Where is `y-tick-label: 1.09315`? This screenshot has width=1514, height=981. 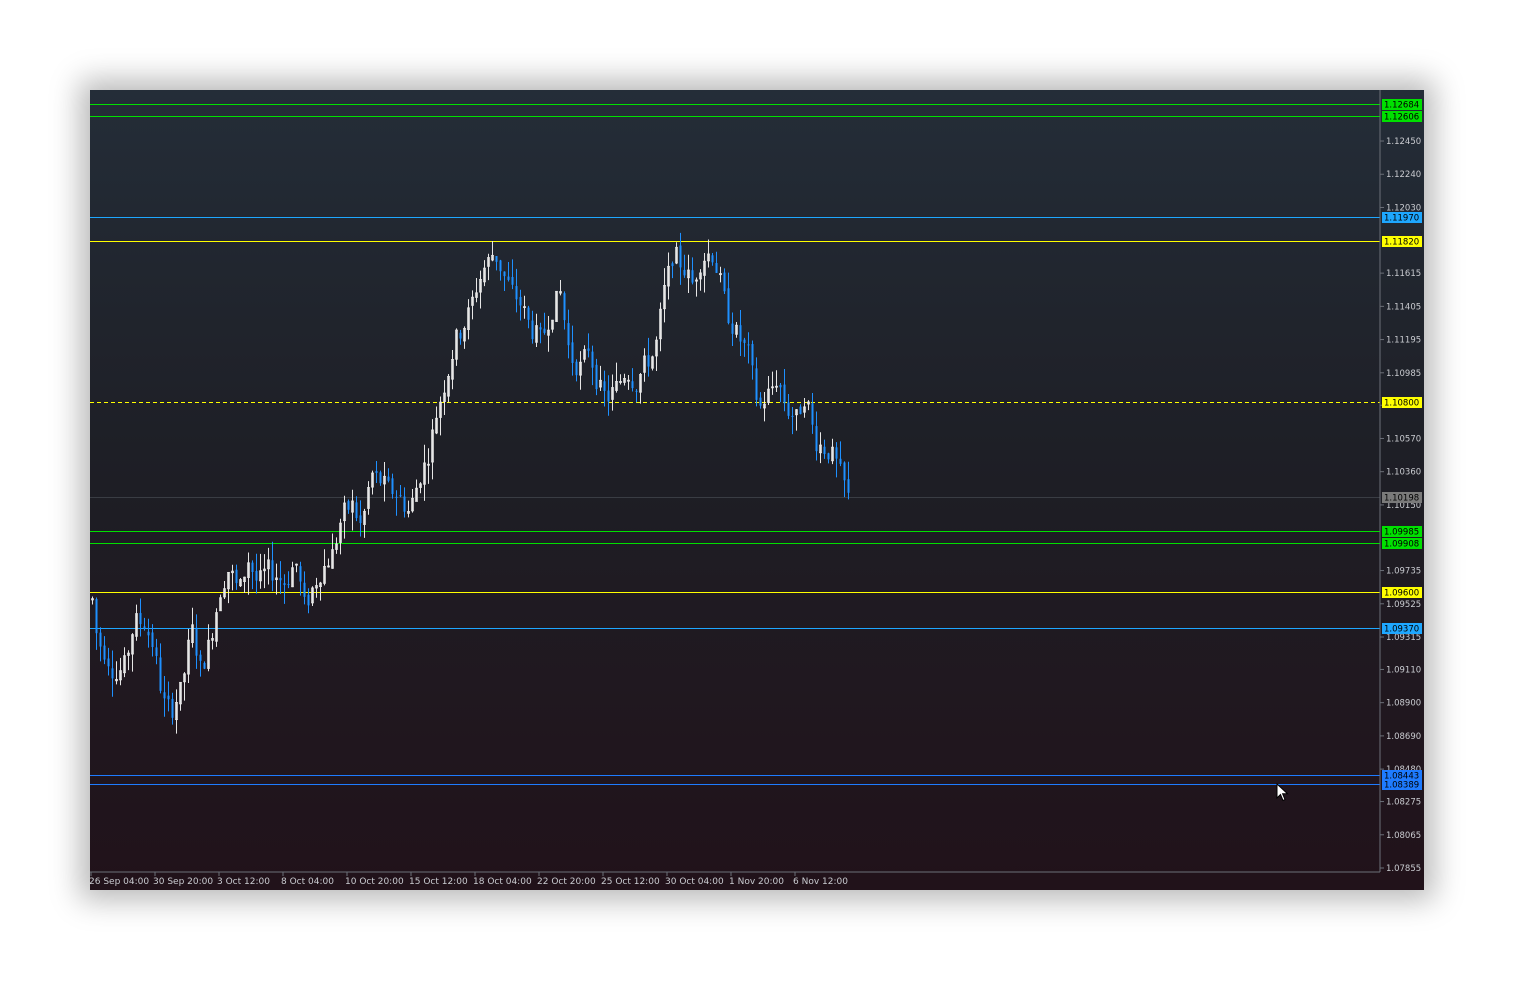
y-tick-label: 1.09315 is located at coordinates (1403, 638).